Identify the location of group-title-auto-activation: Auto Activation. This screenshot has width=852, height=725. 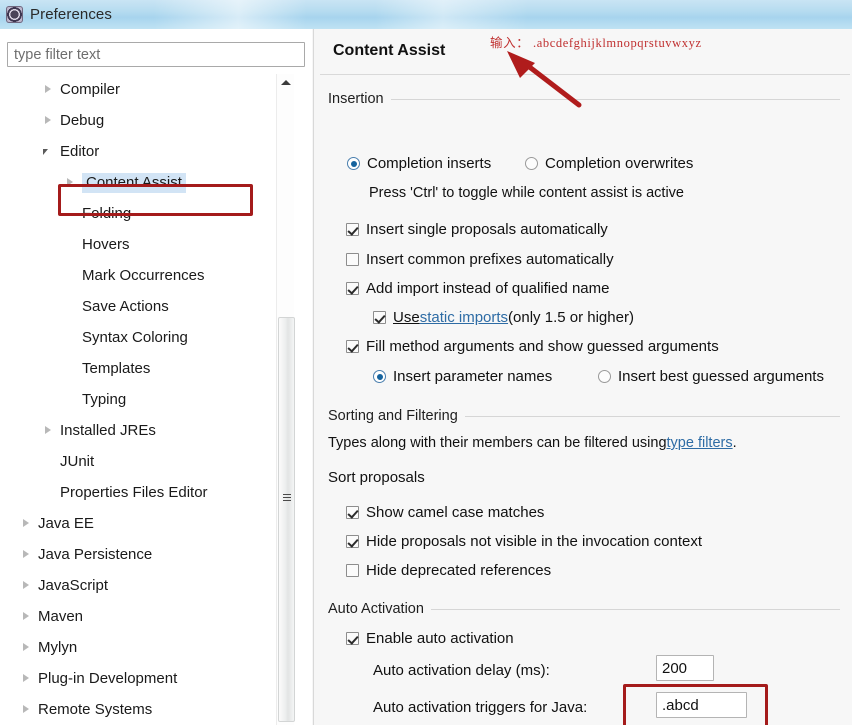
(376, 609).